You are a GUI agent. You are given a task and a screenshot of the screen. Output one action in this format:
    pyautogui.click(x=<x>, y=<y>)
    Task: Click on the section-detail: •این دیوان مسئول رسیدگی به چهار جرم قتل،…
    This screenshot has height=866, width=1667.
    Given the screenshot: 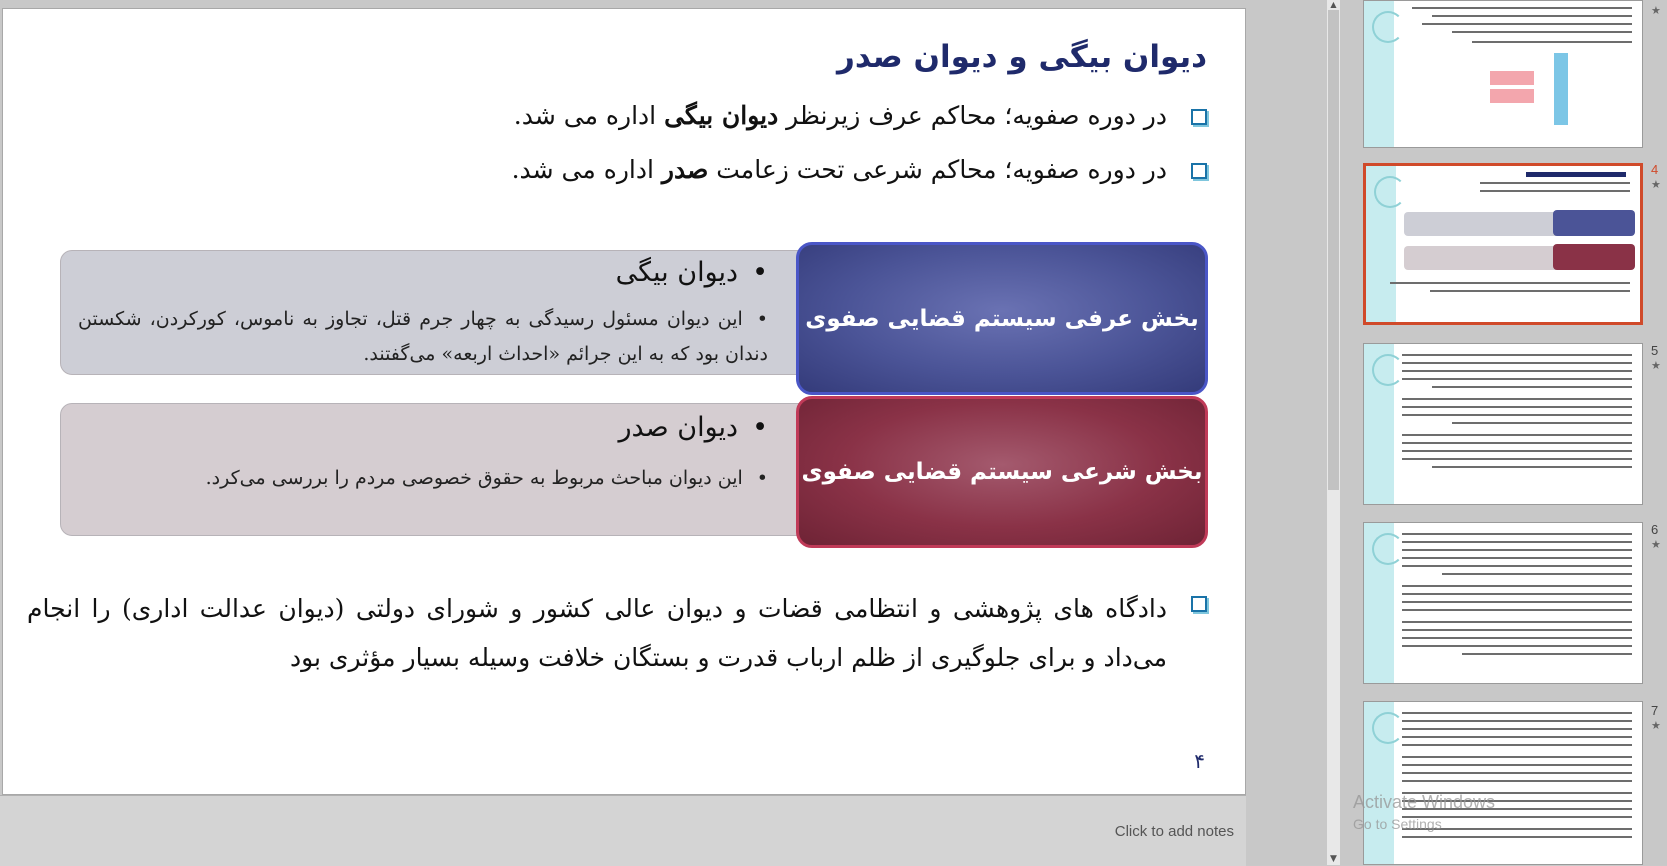 What is the action you would take?
    pyautogui.click(x=423, y=337)
    